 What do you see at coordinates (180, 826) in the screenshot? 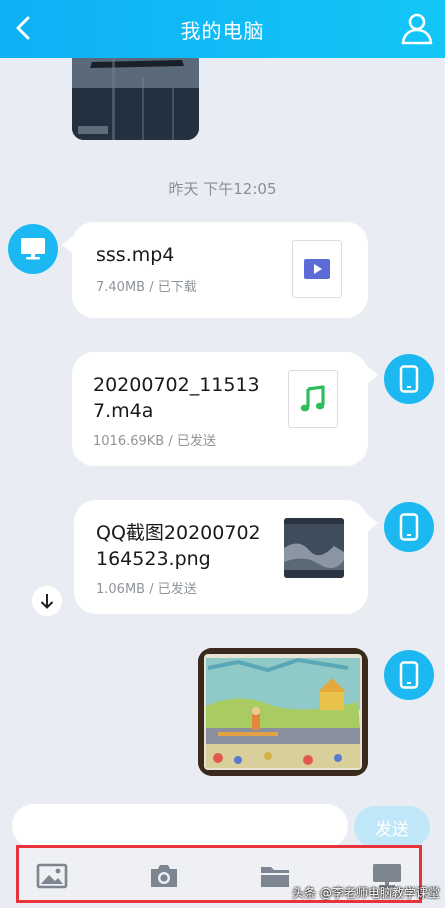
I see `message-input` at bounding box center [180, 826].